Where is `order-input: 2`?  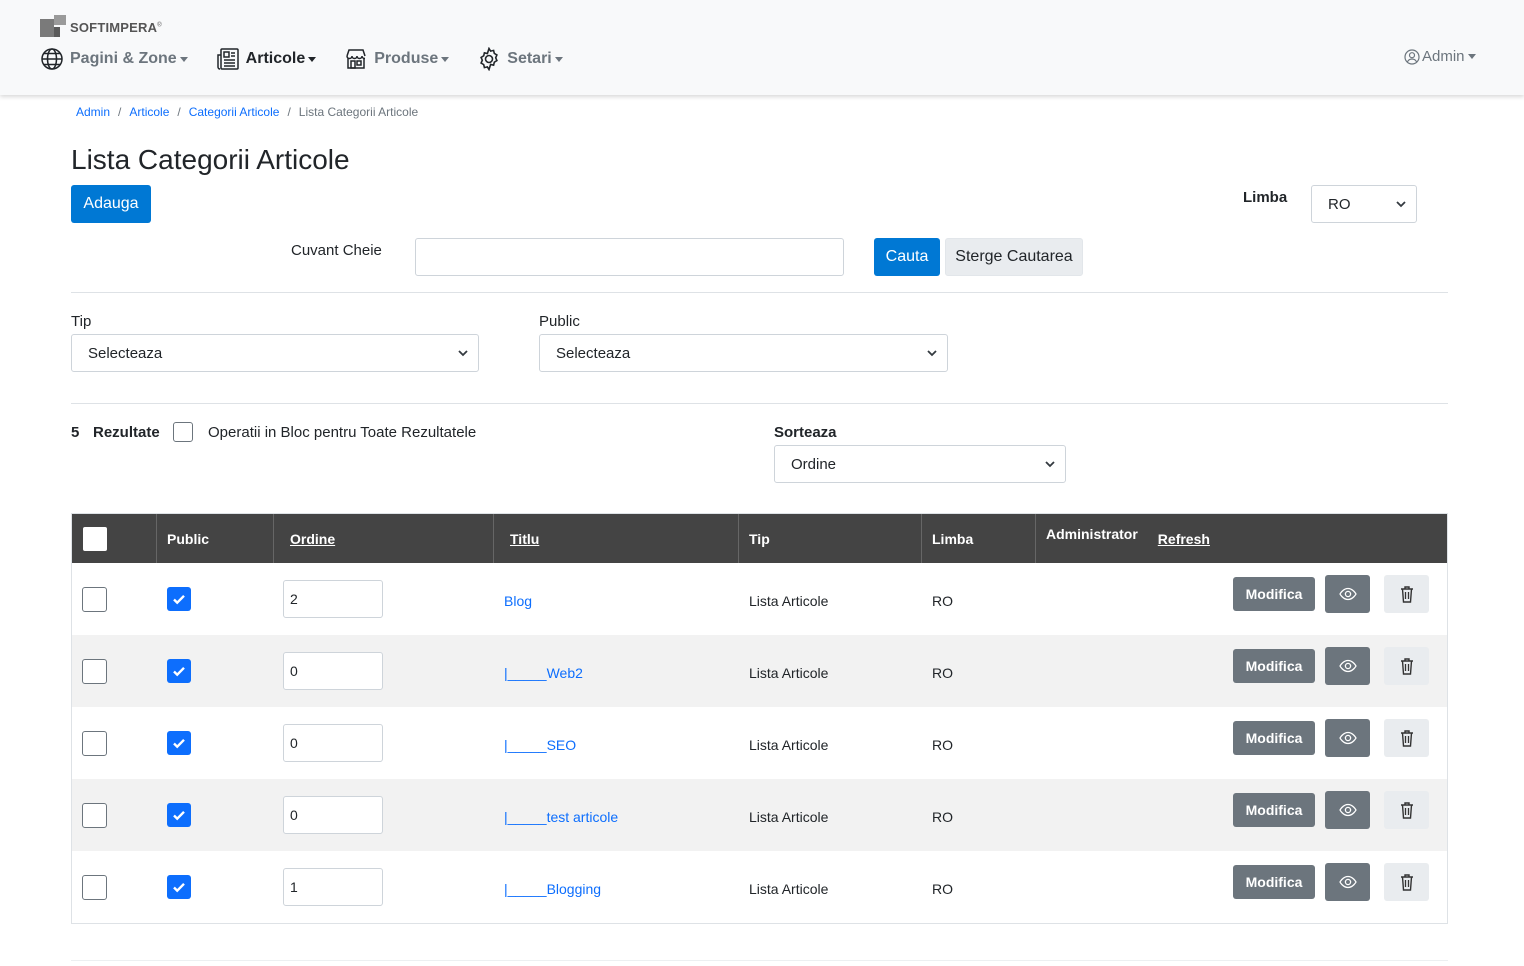
order-input: 2 is located at coordinates (333, 599).